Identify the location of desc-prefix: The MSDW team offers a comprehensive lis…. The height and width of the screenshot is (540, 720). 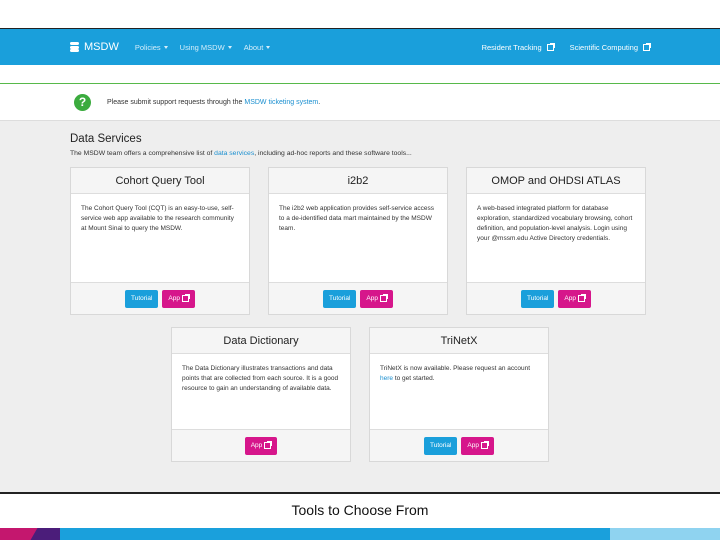
(142, 153).